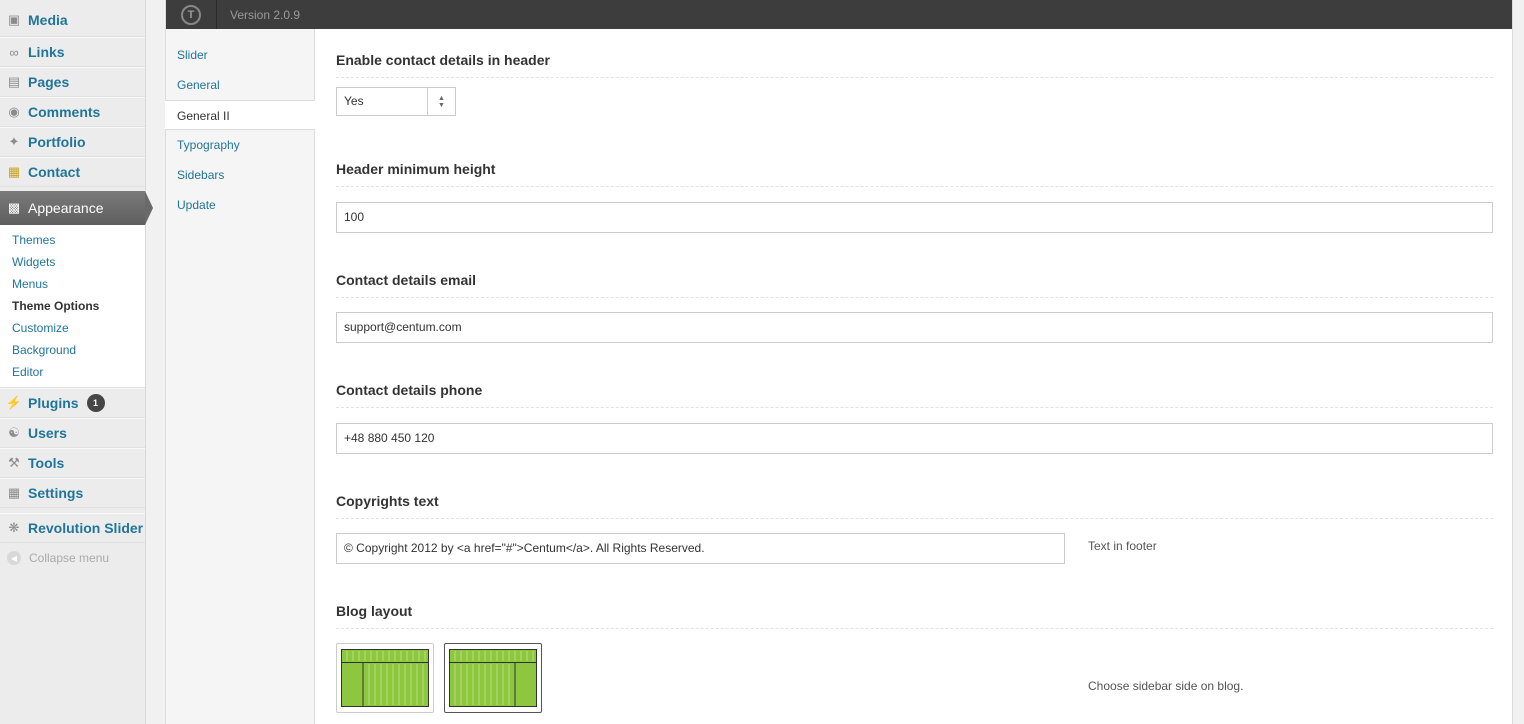 The height and width of the screenshot is (724, 1524). I want to click on media-icon: ▣, so click(14, 19).